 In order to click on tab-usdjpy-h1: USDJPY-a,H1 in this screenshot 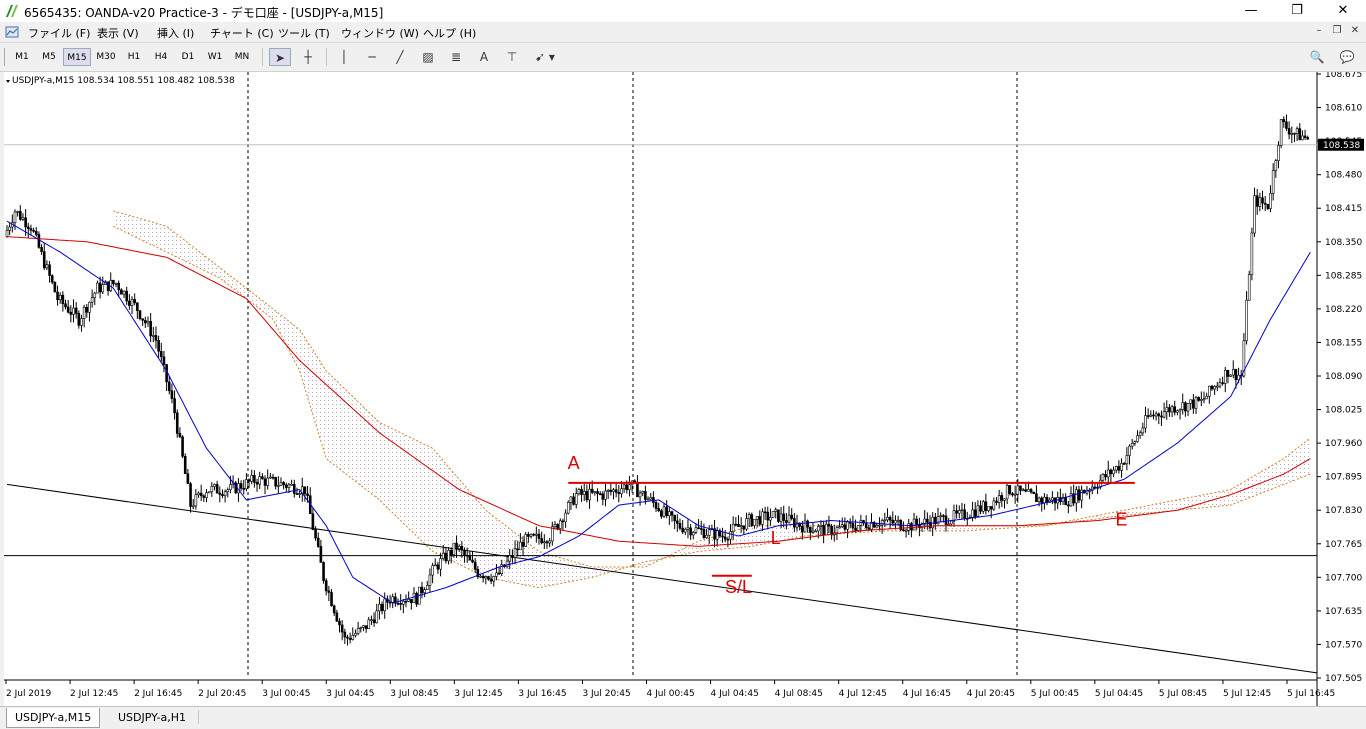, I will do `click(152, 717)`.